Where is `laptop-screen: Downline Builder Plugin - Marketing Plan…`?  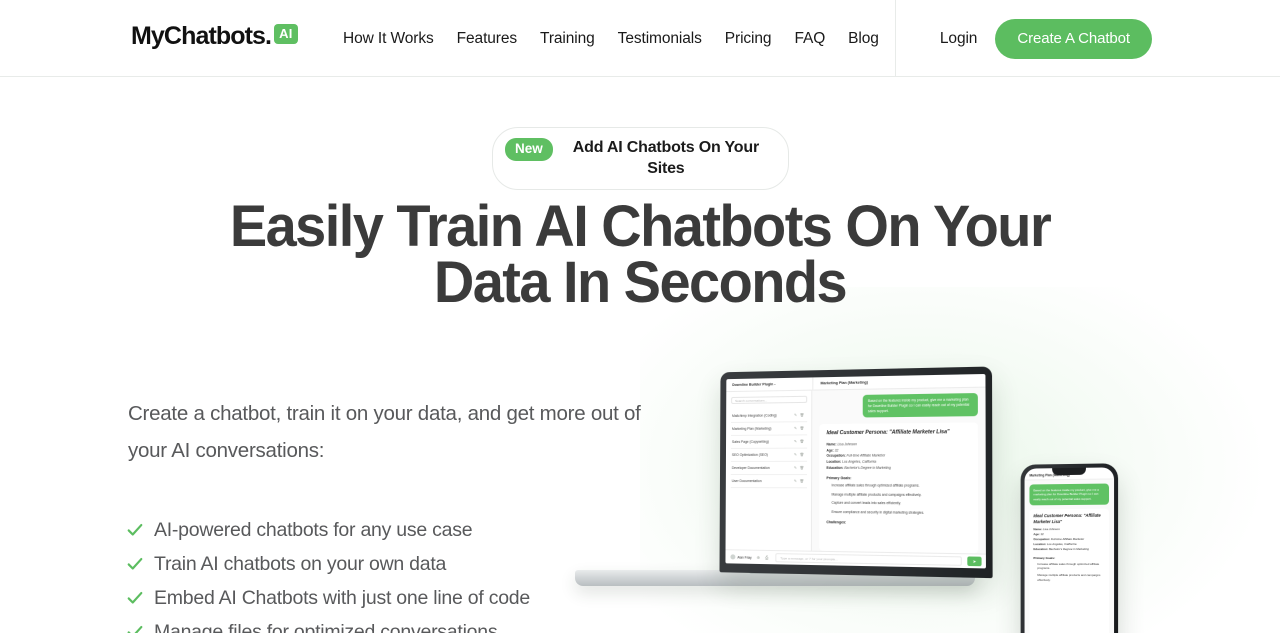
laptop-screen: Downline Builder Plugin - Marketing Plan… is located at coordinates (855, 471).